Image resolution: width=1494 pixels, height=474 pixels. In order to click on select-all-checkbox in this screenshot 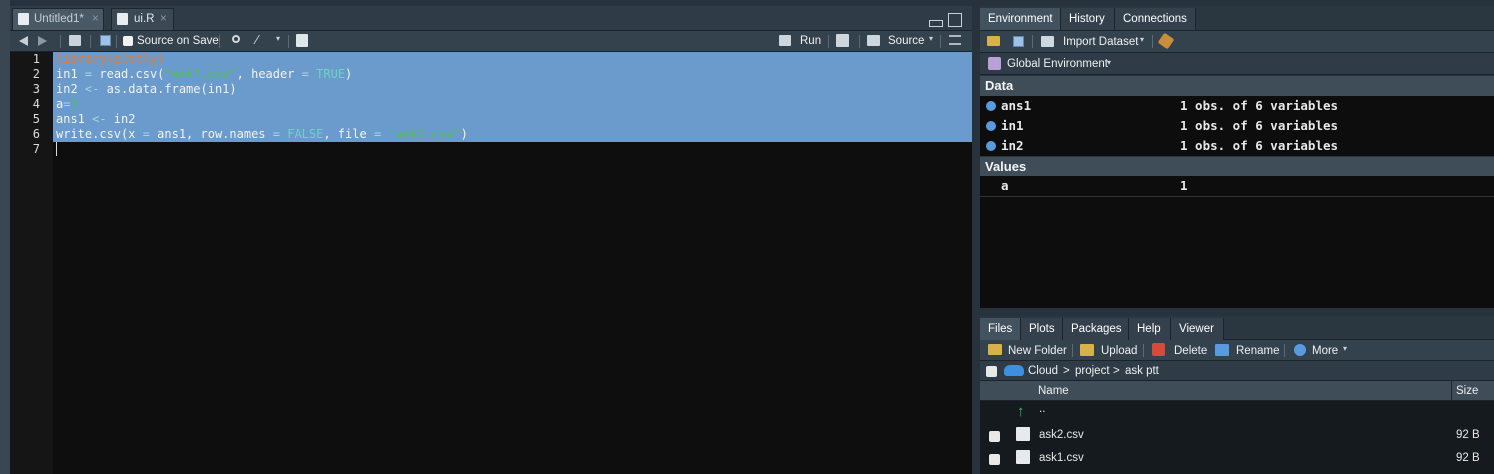, I will do `click(991, 371)`.